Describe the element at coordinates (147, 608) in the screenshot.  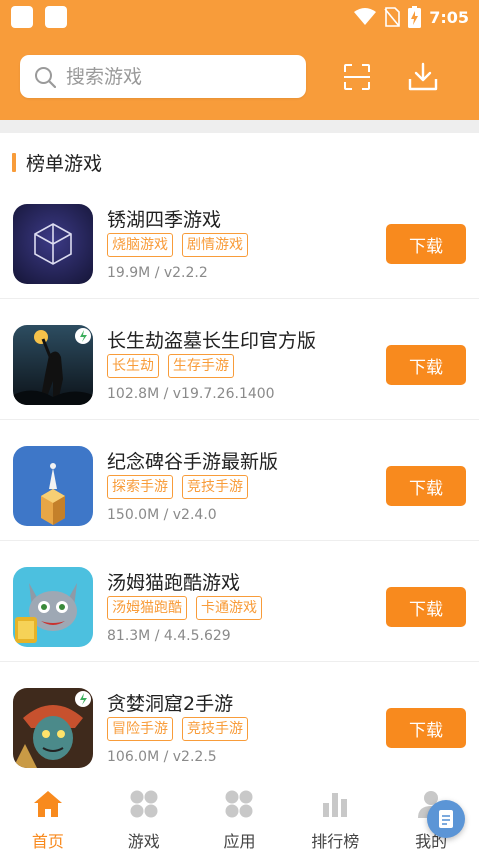
I see `game-tag: 汤姆猫跑酷` at that location.